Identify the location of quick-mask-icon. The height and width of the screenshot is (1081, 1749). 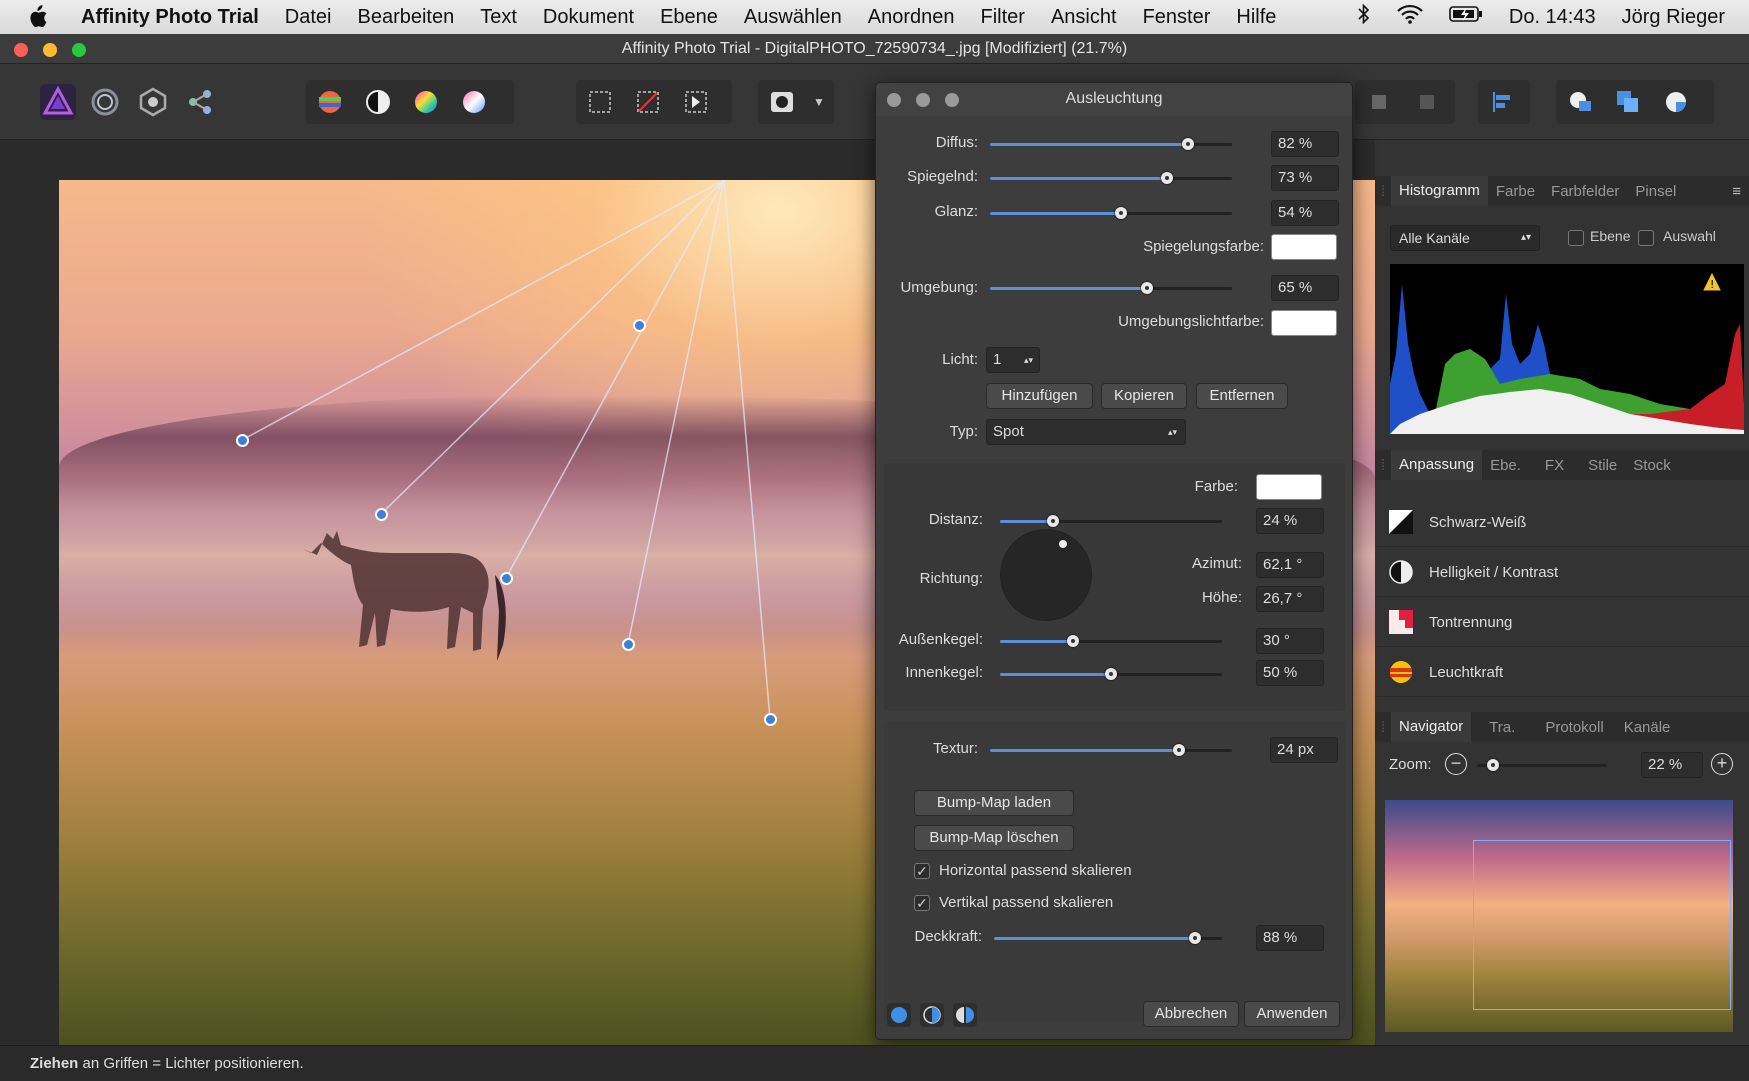
(782, 102).